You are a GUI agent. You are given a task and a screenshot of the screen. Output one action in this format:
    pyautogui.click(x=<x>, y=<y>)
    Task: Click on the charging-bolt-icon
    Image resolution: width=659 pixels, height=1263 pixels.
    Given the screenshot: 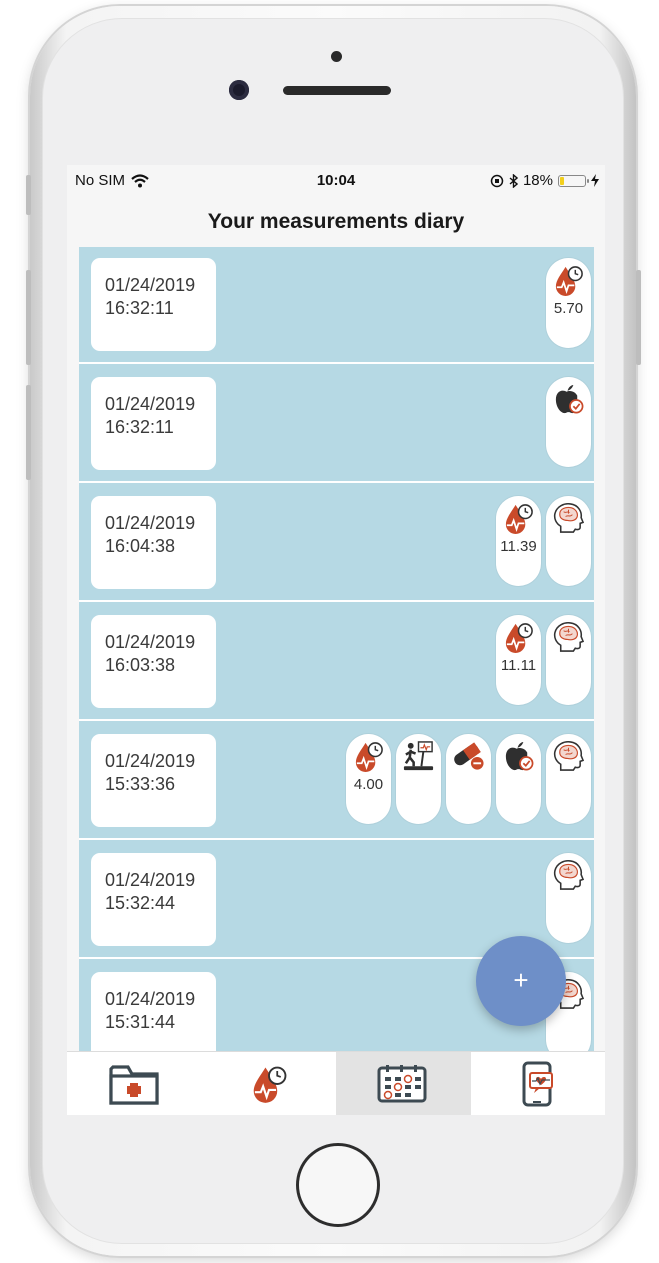 What is the action you would take?
    pyautogui.click(x=595, y=180)
    